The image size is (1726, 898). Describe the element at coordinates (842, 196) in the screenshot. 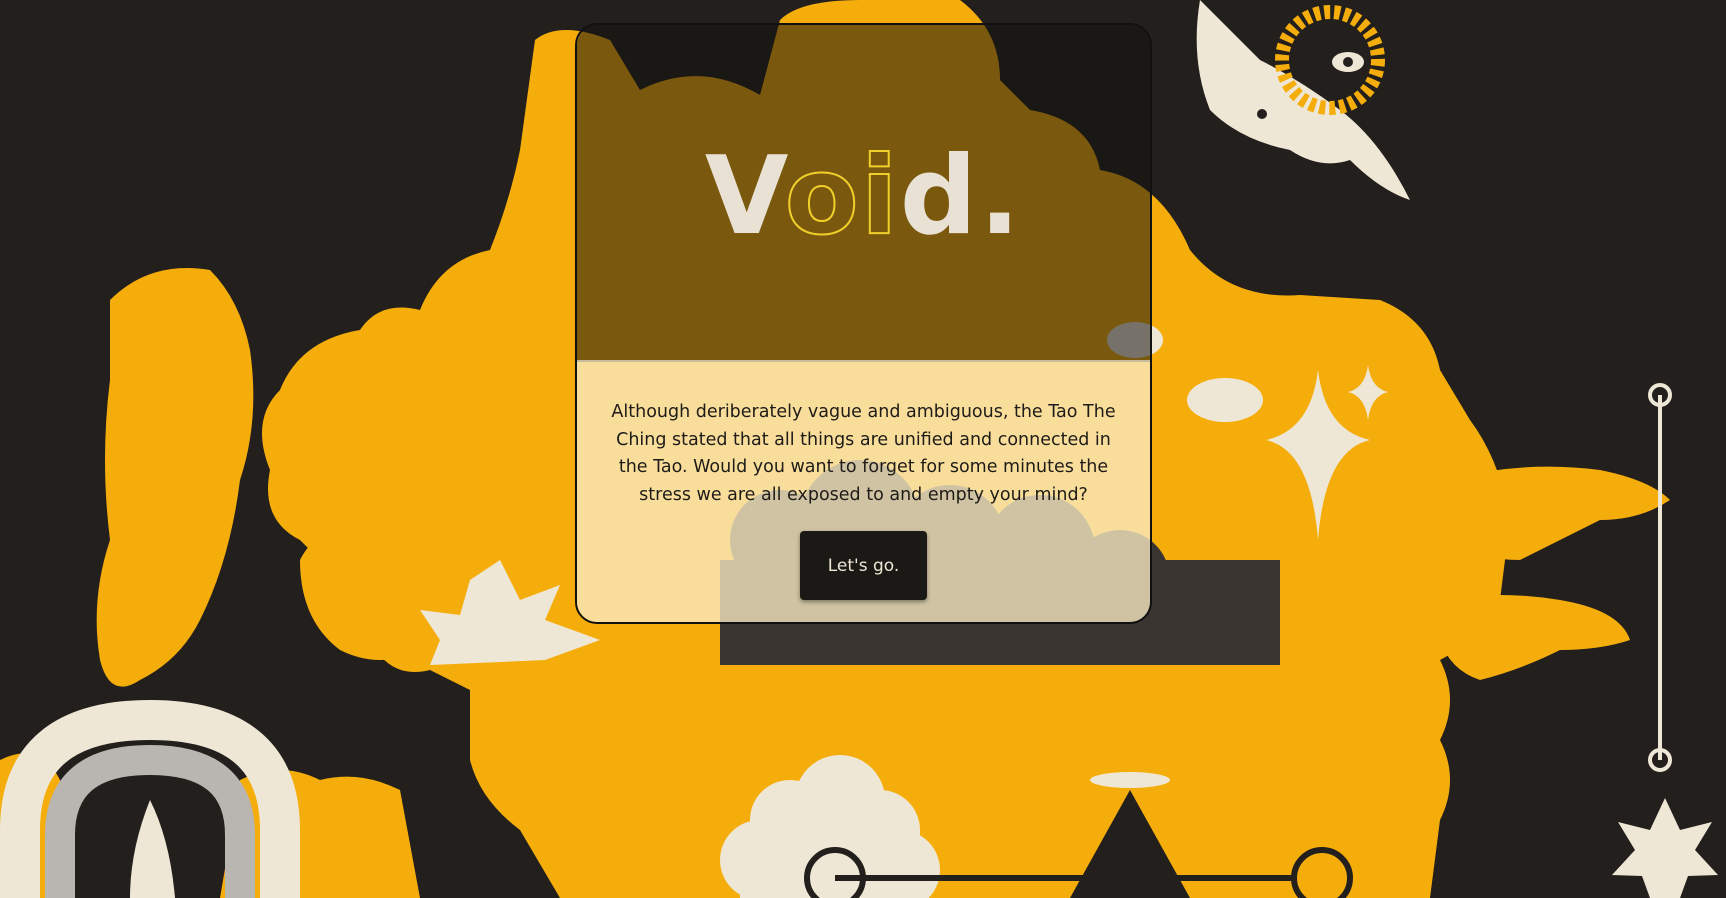

I see `title-text-outline: oi` at that location.